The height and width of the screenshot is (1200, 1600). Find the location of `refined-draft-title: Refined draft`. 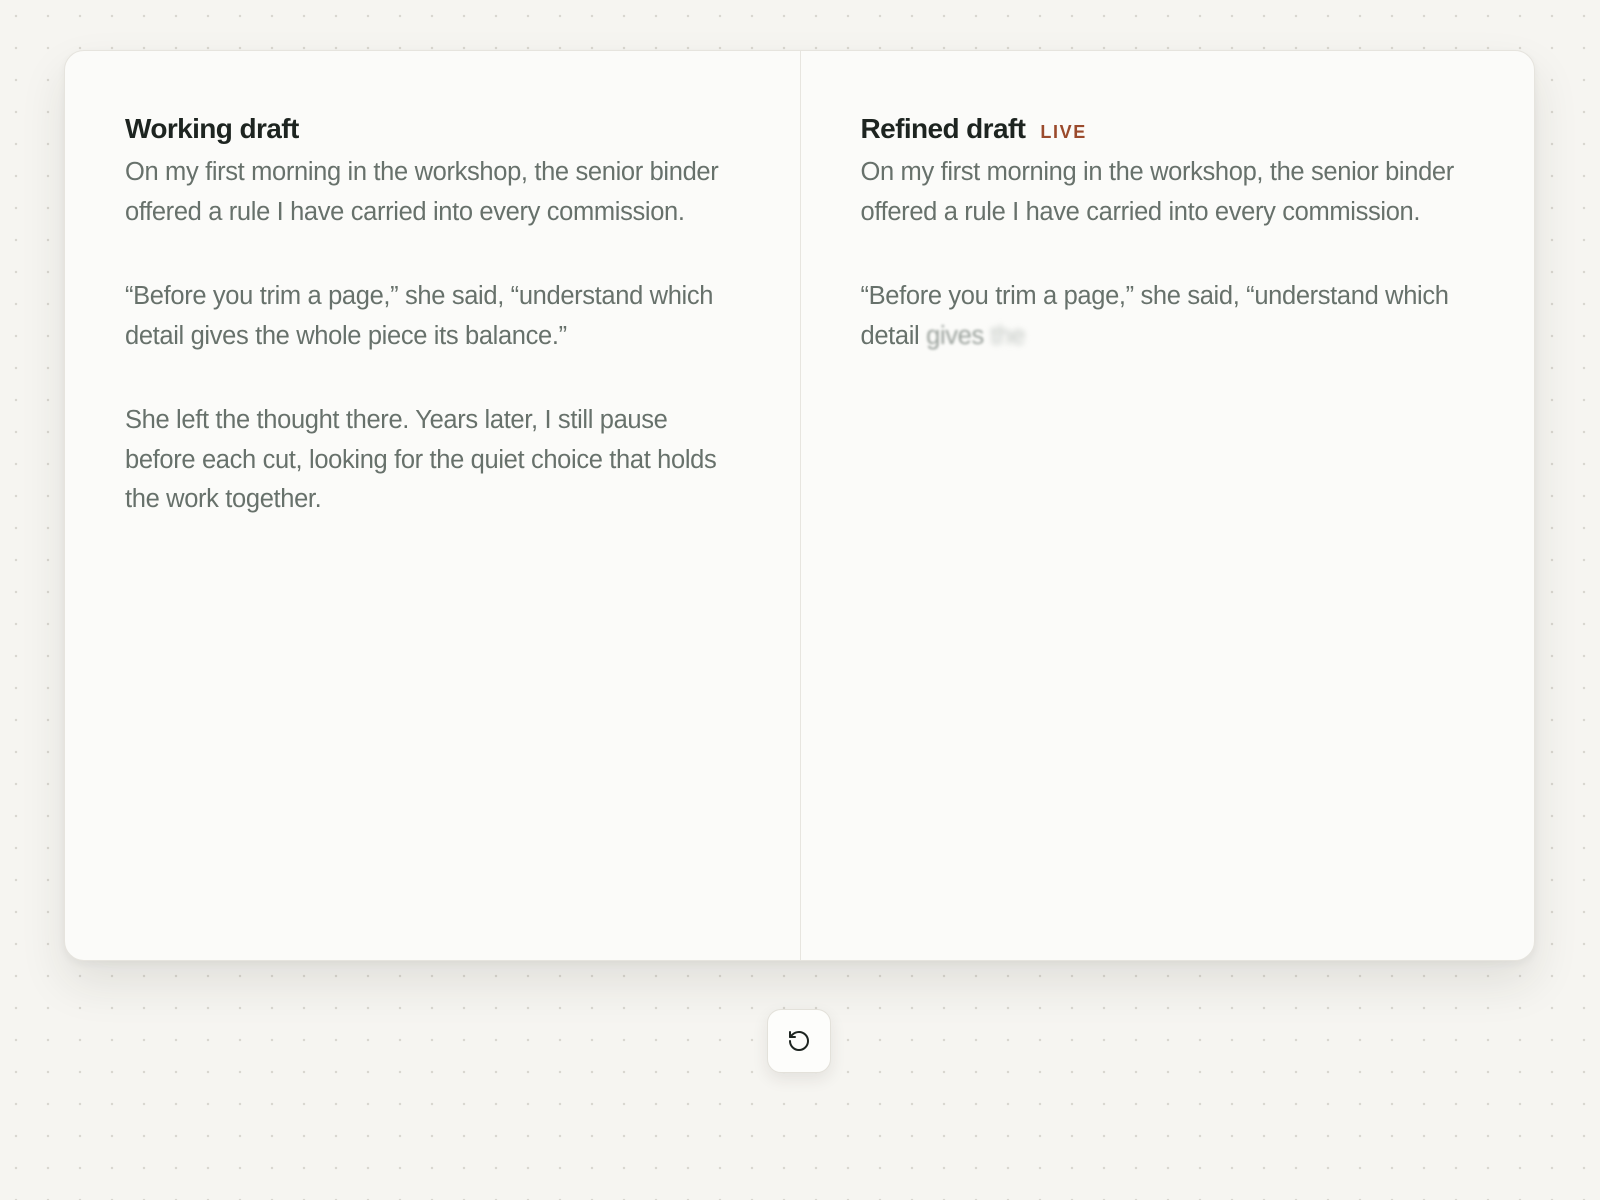

refined-draft-title: Refined draft is located at coordinates (943, 128).